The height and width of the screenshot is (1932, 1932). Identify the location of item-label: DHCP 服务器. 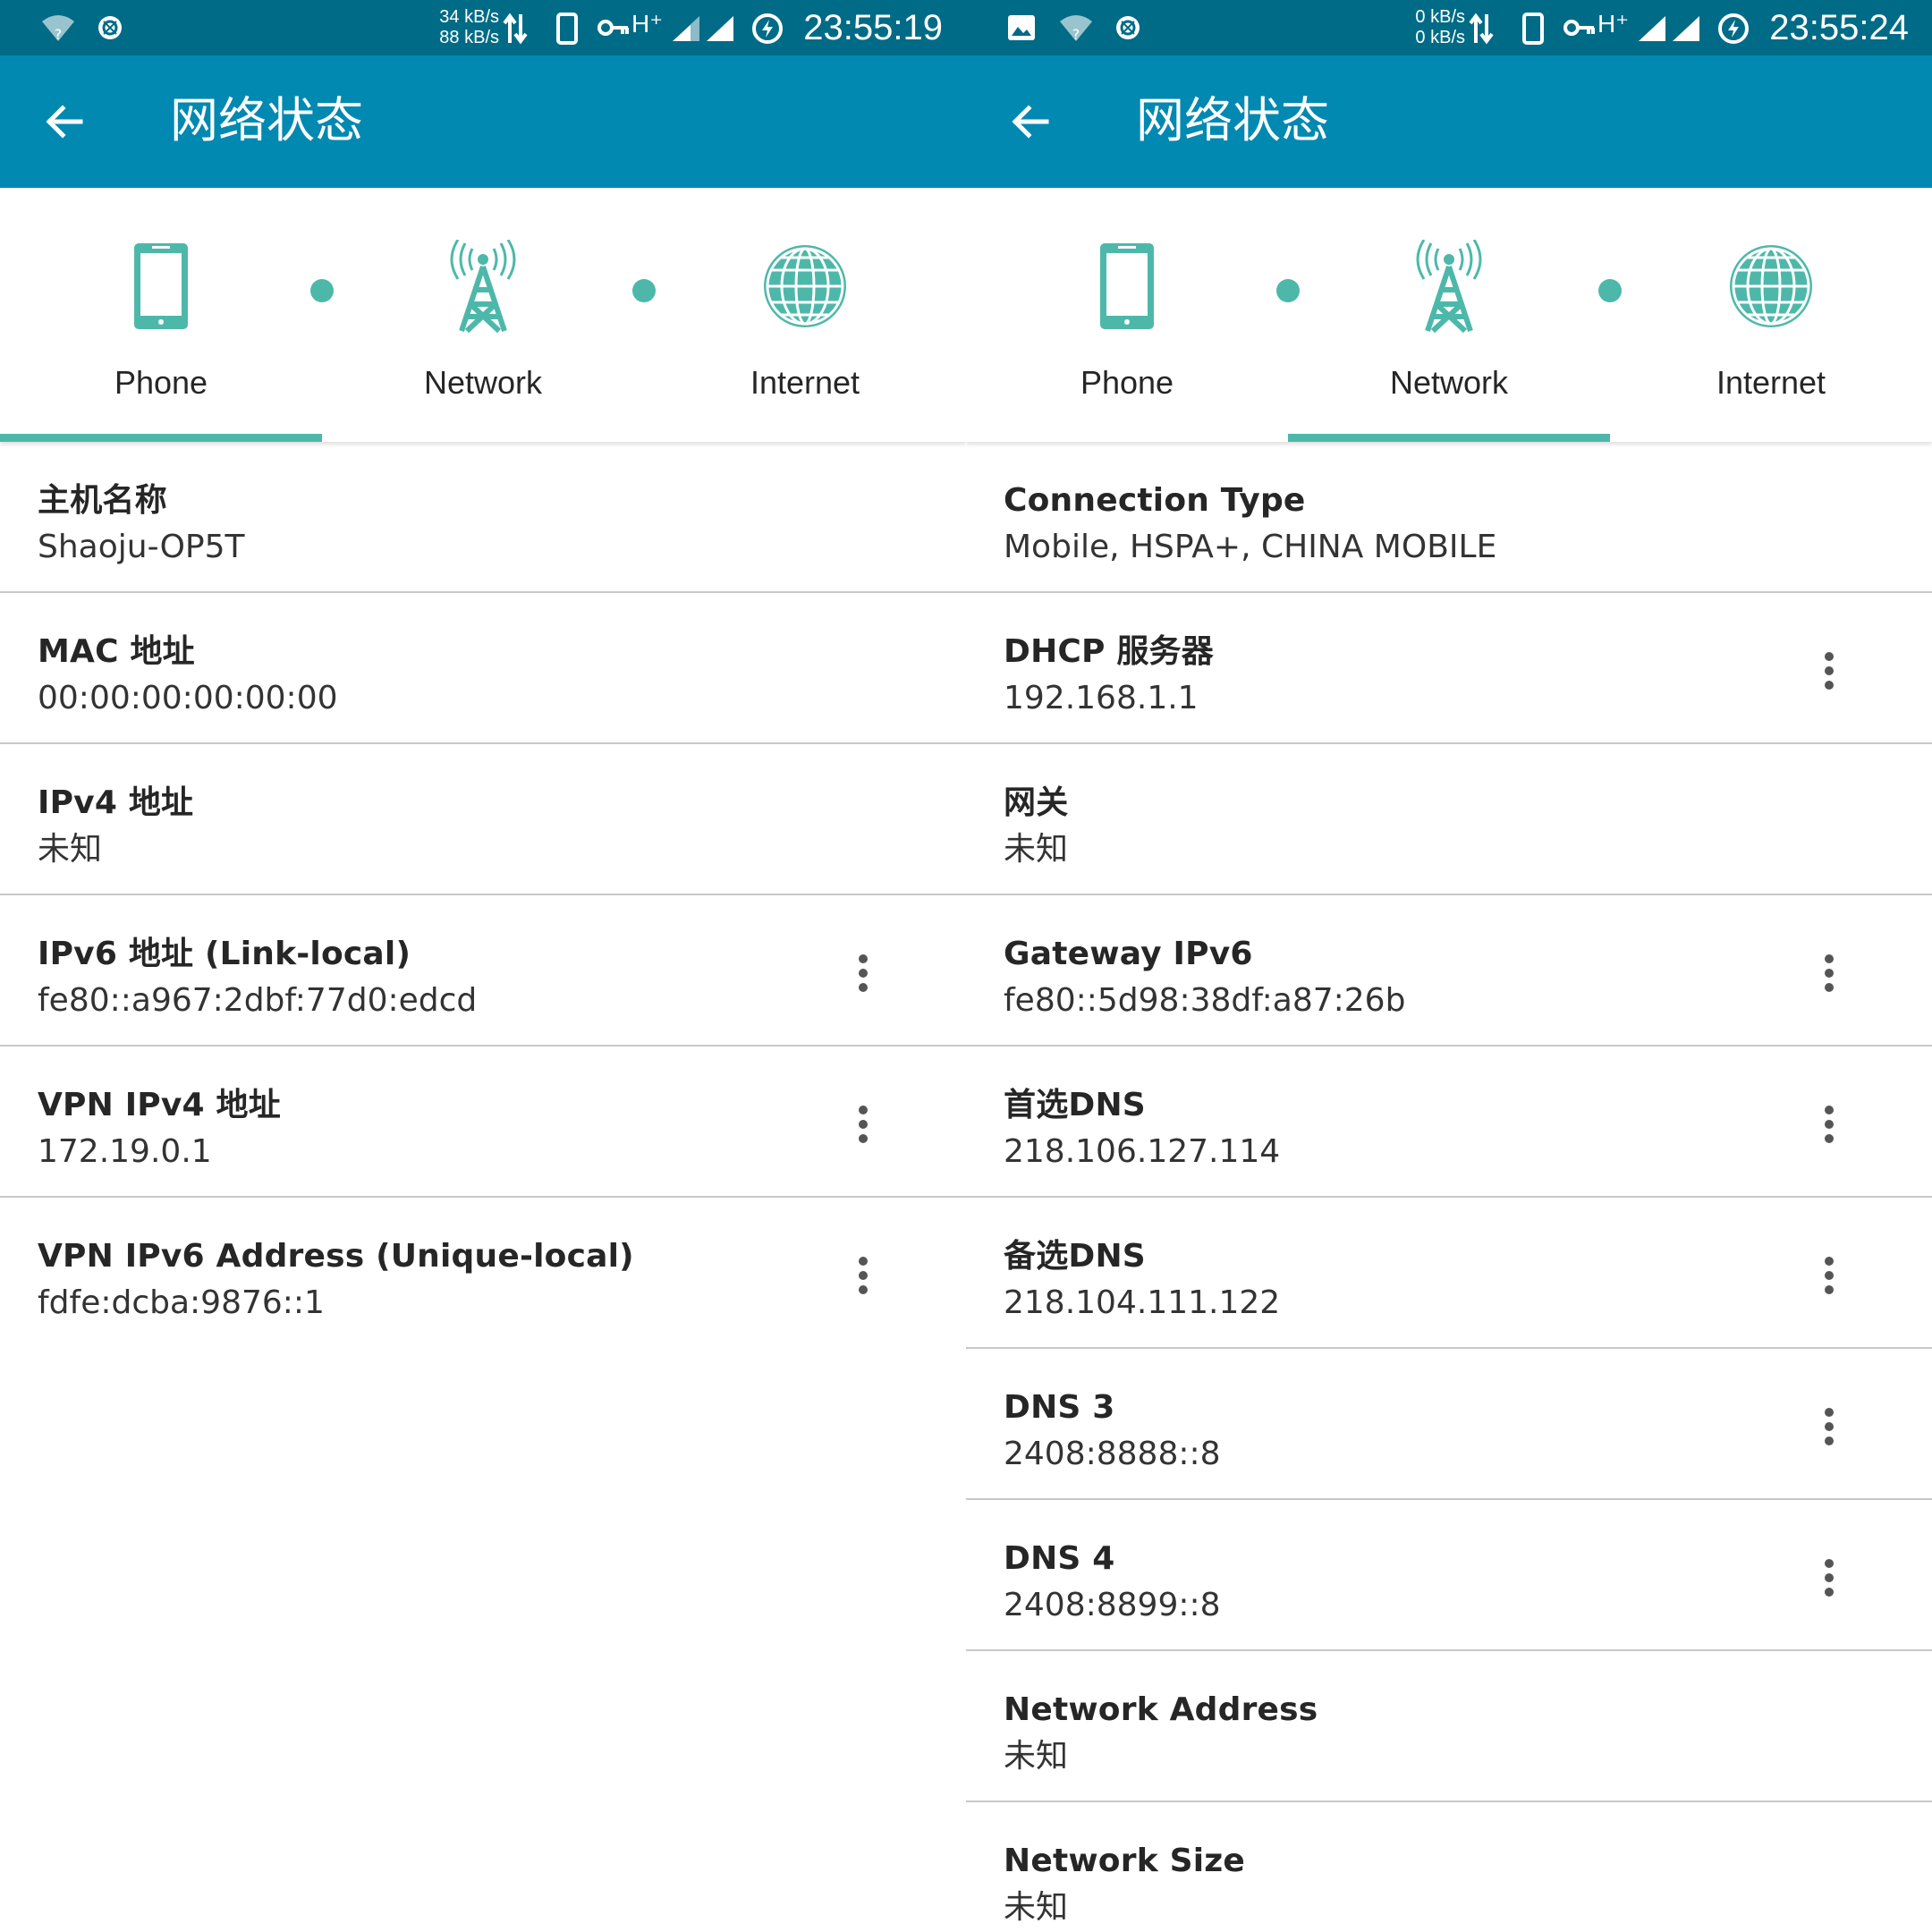
(1109, 651).